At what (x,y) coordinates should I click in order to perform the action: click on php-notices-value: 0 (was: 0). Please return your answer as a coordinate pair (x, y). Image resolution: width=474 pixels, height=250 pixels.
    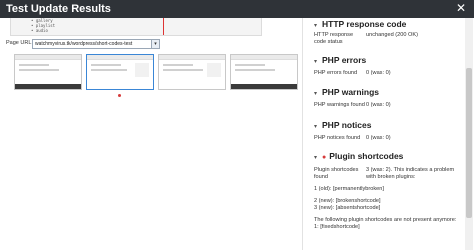
    Looking at the image, I should click on (378, 138).